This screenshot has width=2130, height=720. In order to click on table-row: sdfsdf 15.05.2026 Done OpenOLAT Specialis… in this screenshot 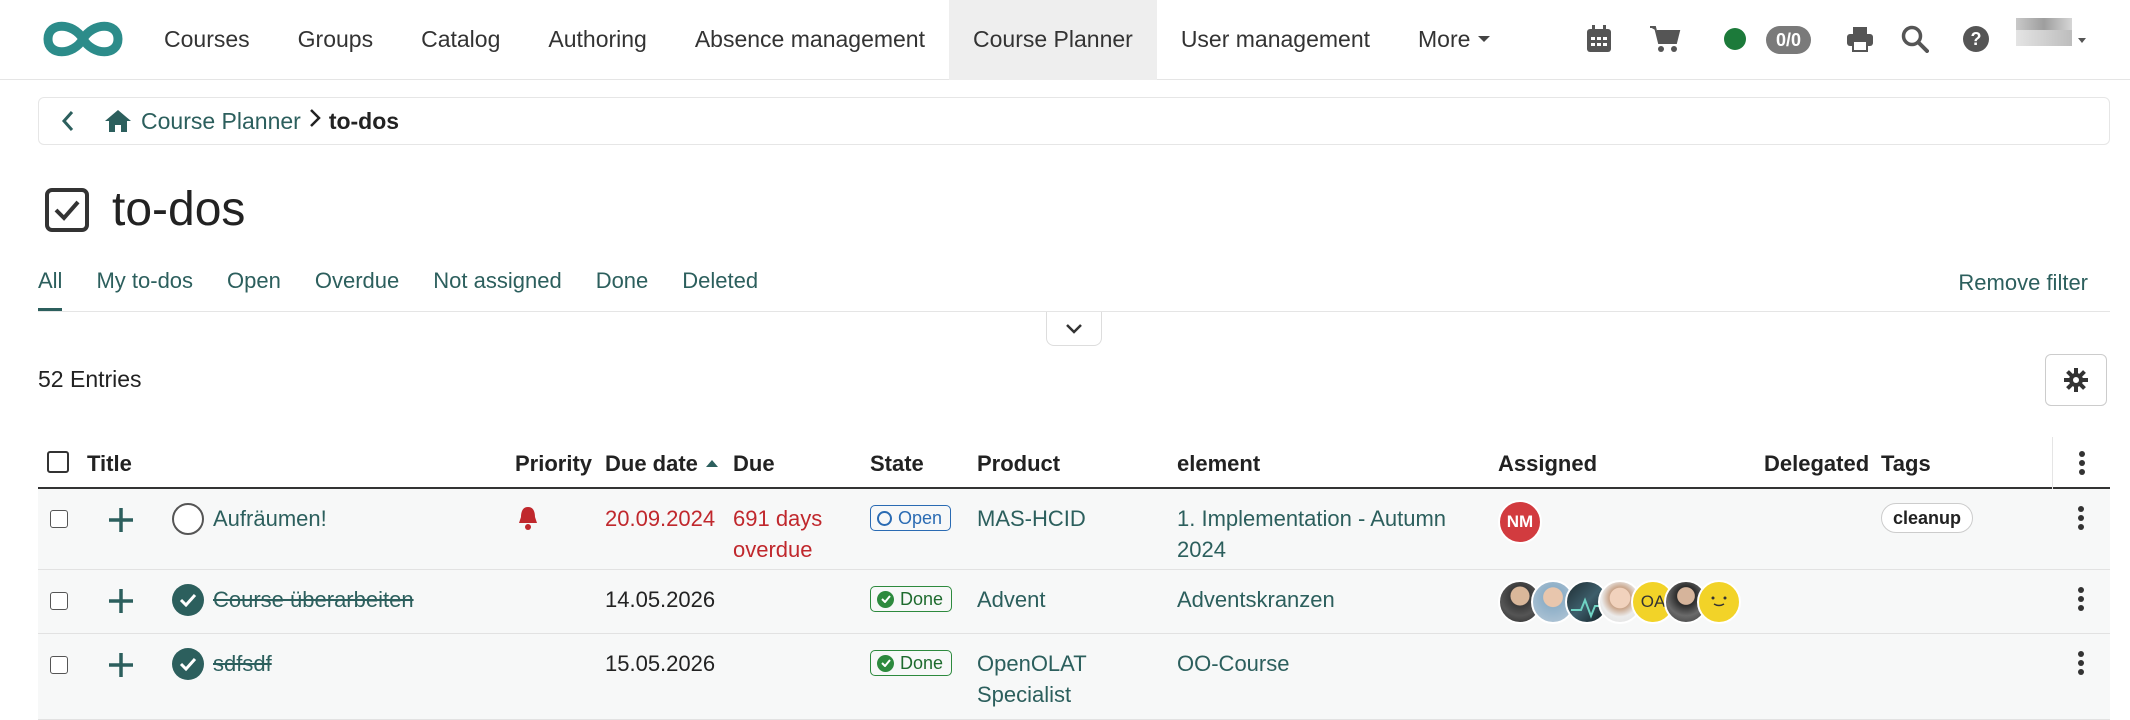, I will do `click(1074, 677)`.